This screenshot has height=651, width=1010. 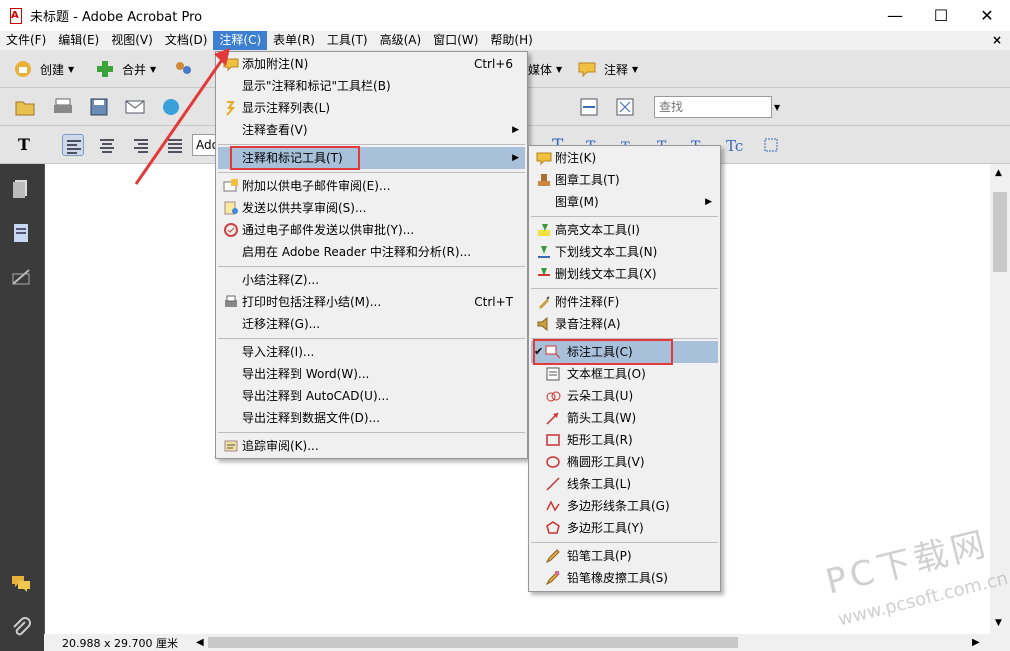 I want to click on menu-advanced: 高级(A), so click(x=401, y=40).